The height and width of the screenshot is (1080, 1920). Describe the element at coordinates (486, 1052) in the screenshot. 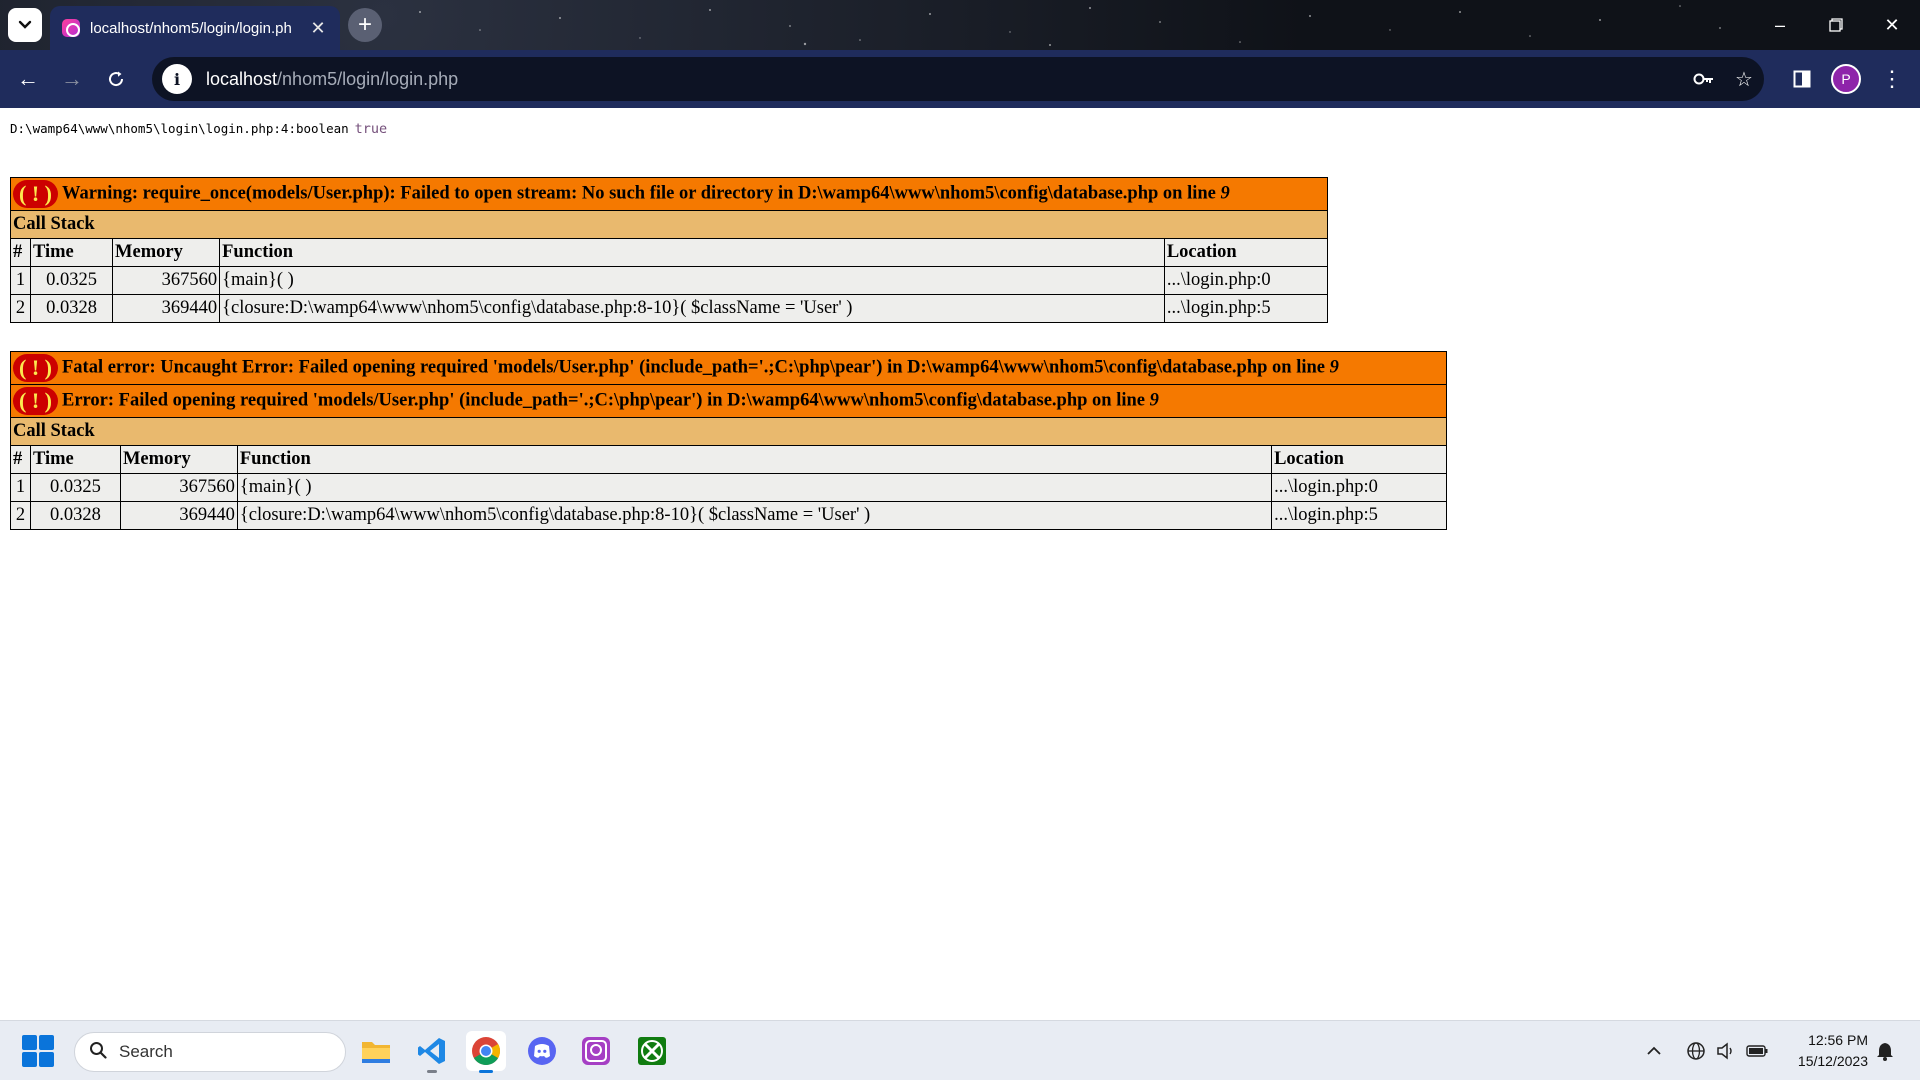

I see `chrome-icon` at that location.